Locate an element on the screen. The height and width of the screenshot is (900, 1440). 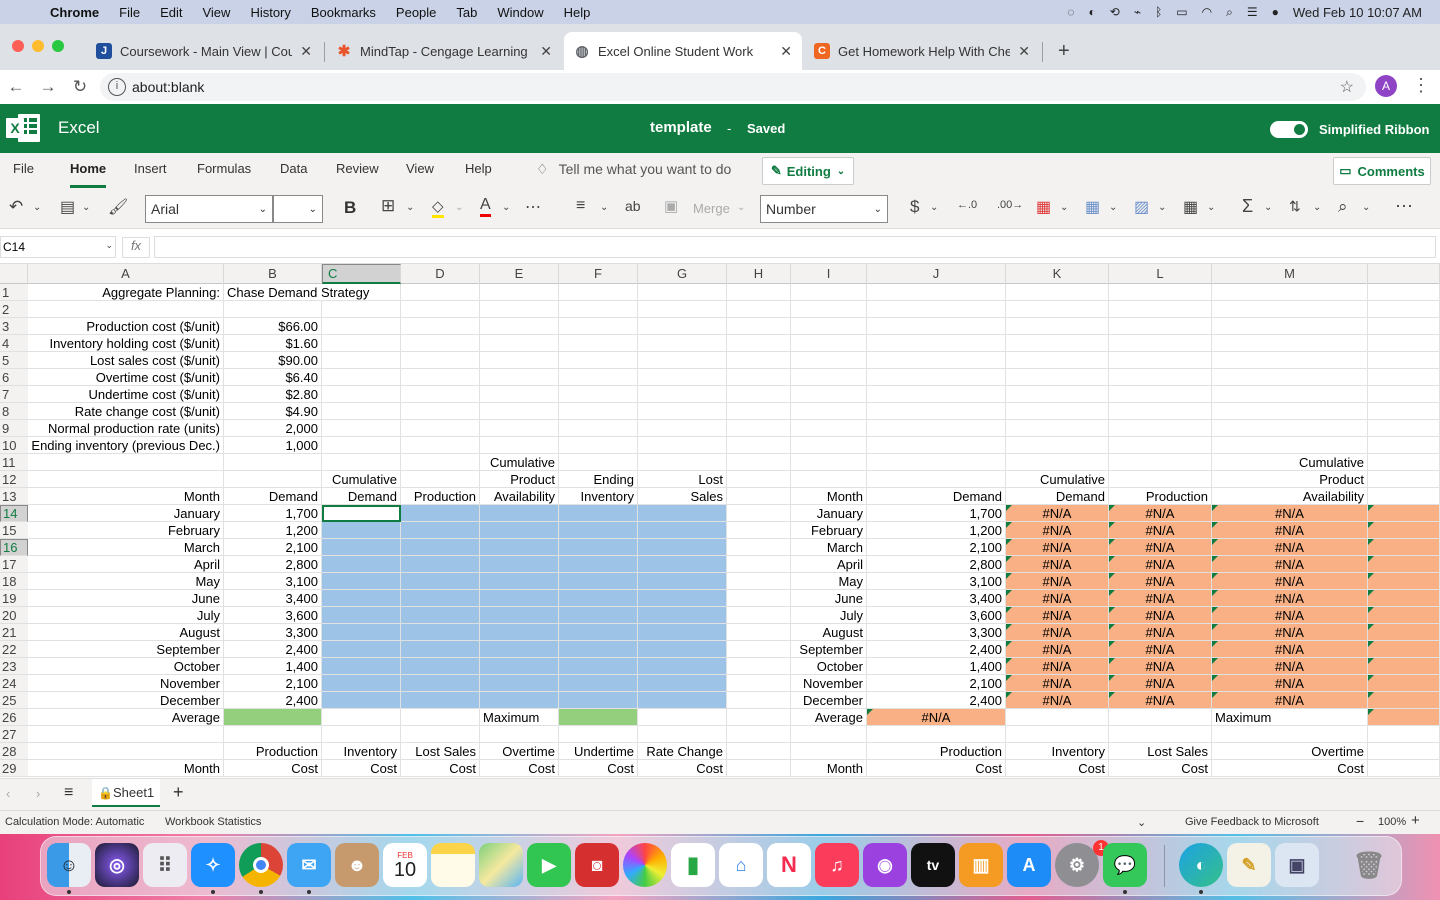
cell-m13: Availability is located at coordinates (1290, 496).